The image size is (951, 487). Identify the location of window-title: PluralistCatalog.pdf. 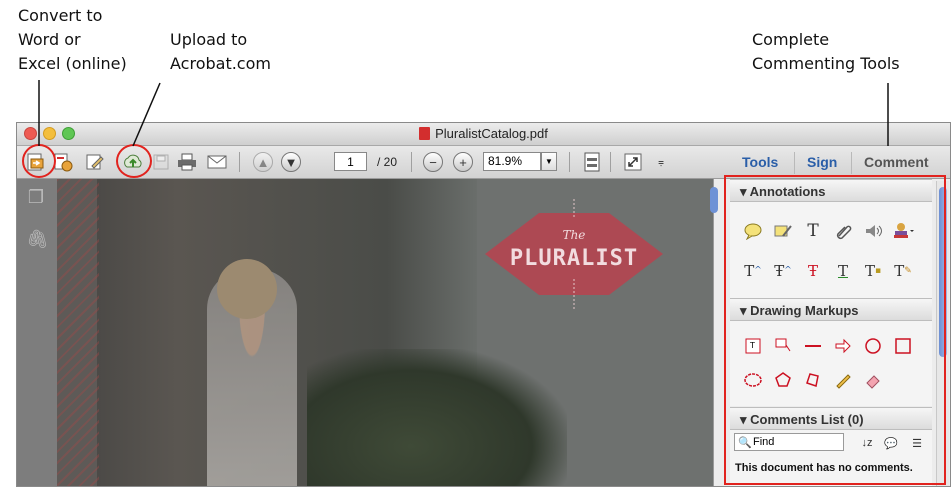
(483, 133).